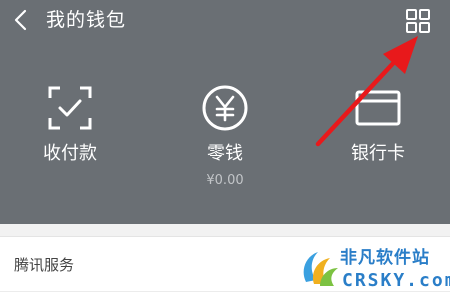 The height and width of the screenshot is (300, 450). I want to click on tile-bank-card: 银行卡, so click(378, 144).